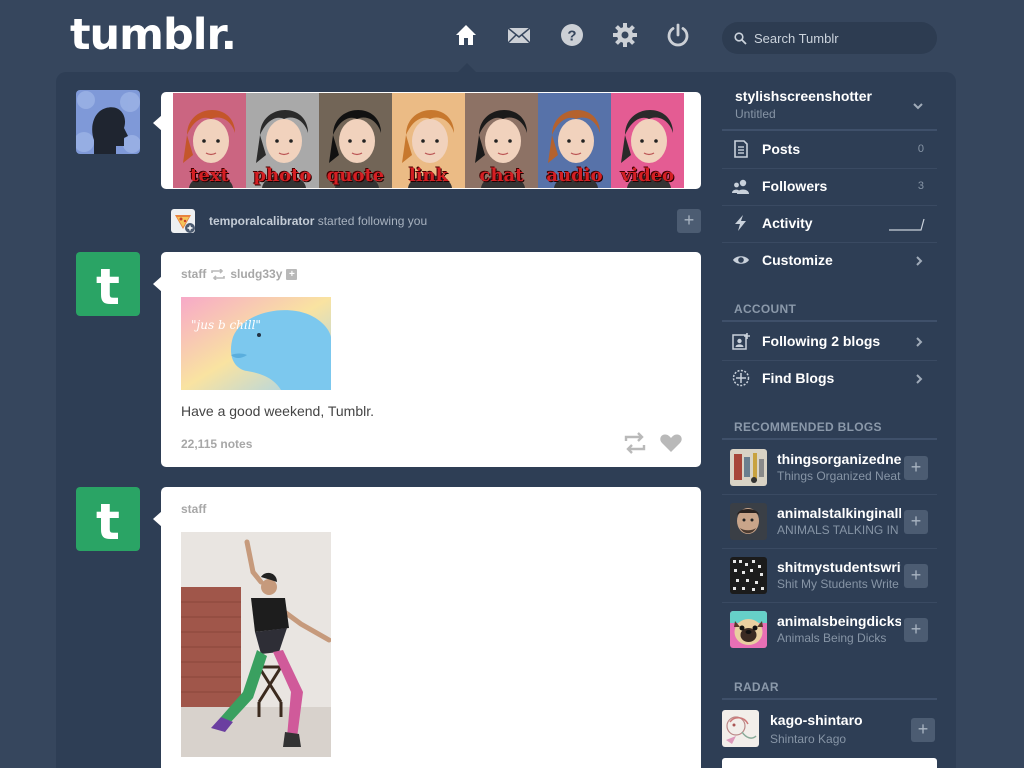  What do you see at coordinates (920, 149) in the screenshot?
I see `posts-count: 0` at bounding box center [920, 149].